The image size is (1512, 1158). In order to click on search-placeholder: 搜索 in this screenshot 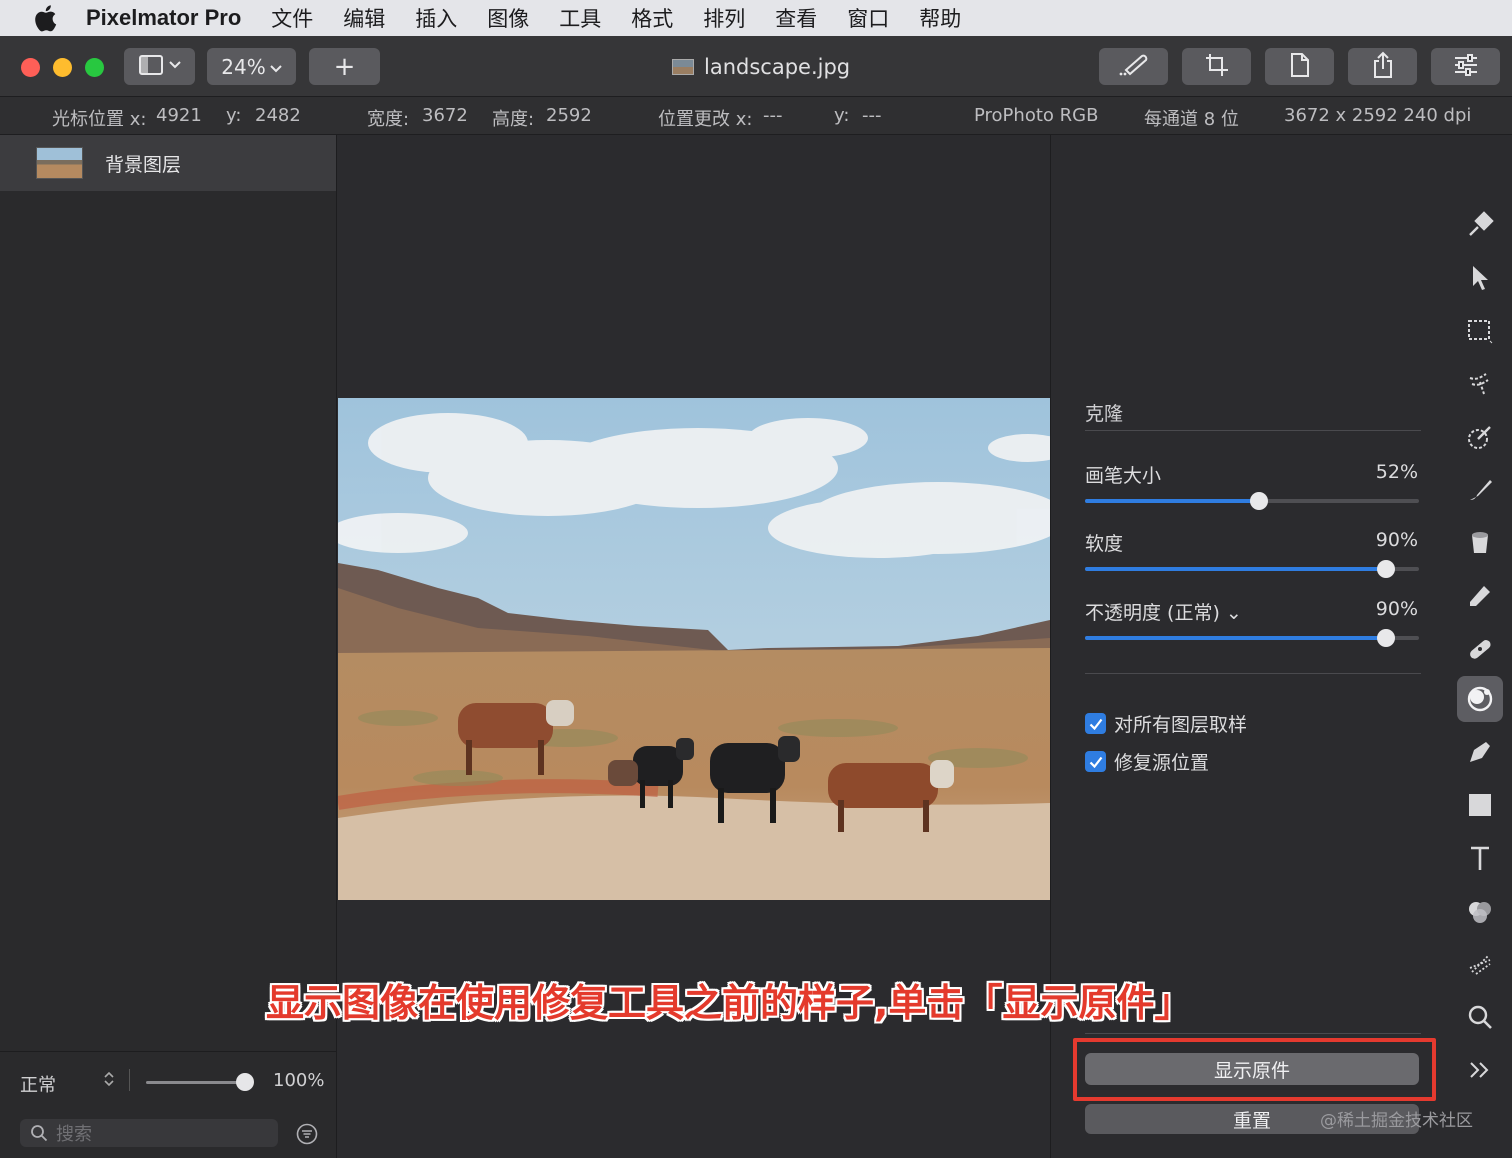, I will do `click(74, 1134)`.